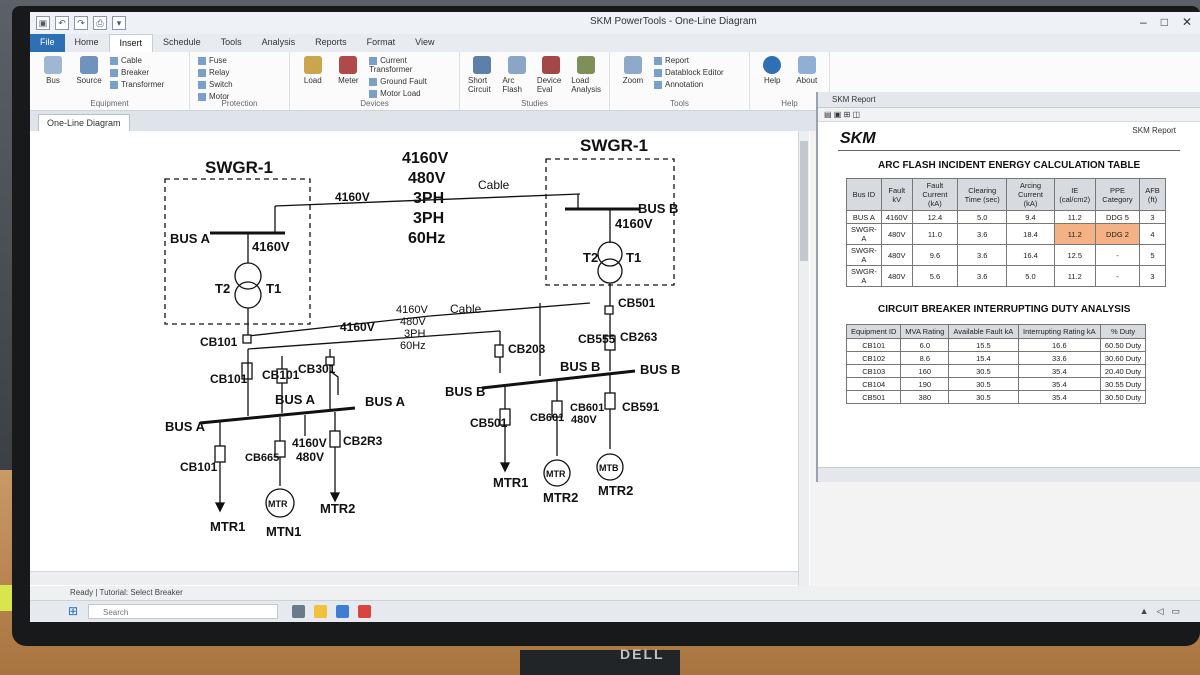 The image size is (1200, 675). Describe the element at coordinates (317, 369) in the screenshot. I see `cb301-label: CB301` at that location.